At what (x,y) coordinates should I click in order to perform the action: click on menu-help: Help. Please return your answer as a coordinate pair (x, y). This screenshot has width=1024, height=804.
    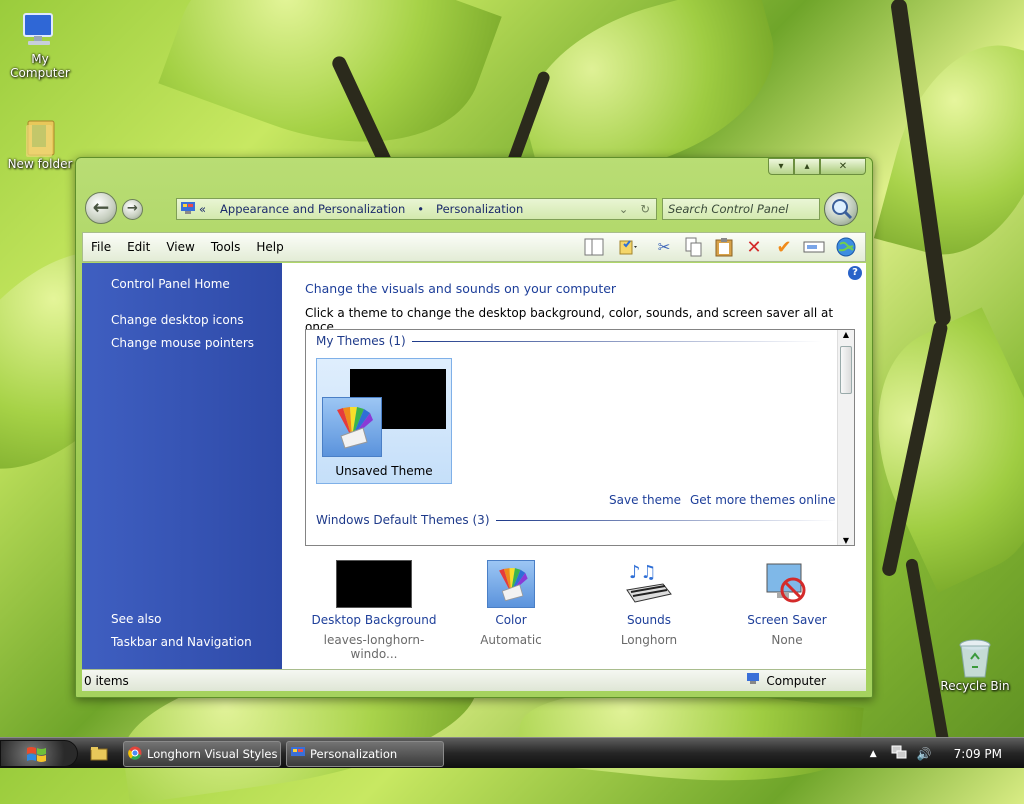
    Looking at the image, I should click on (269, 247).